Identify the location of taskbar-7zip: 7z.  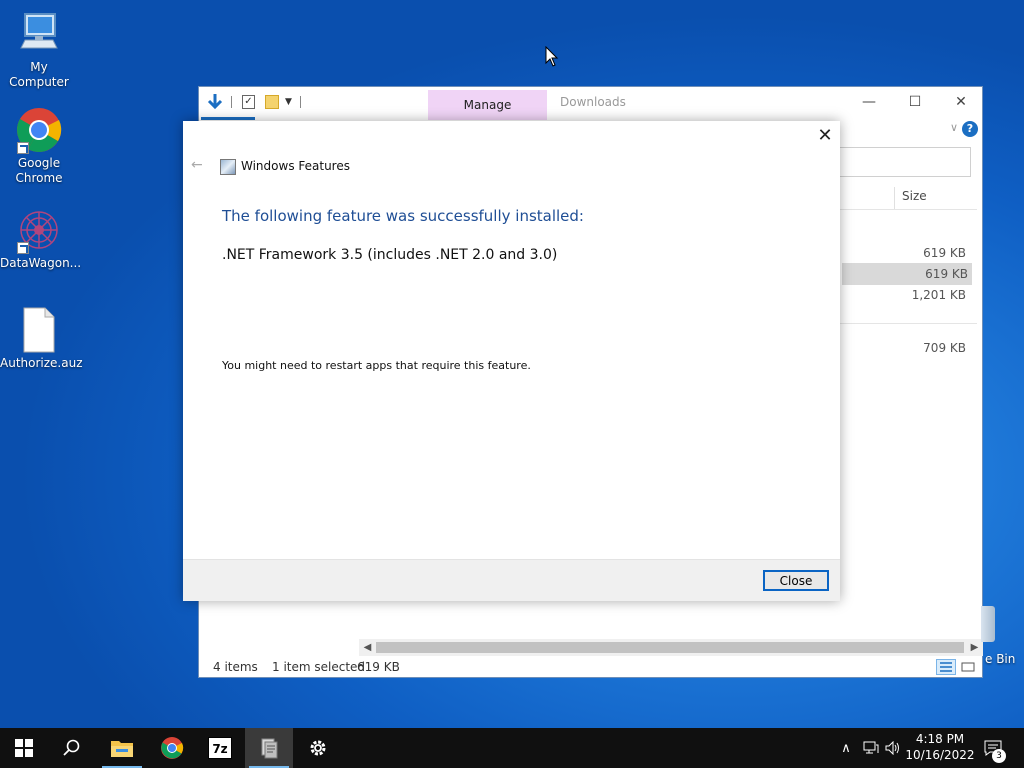
(220, 748).